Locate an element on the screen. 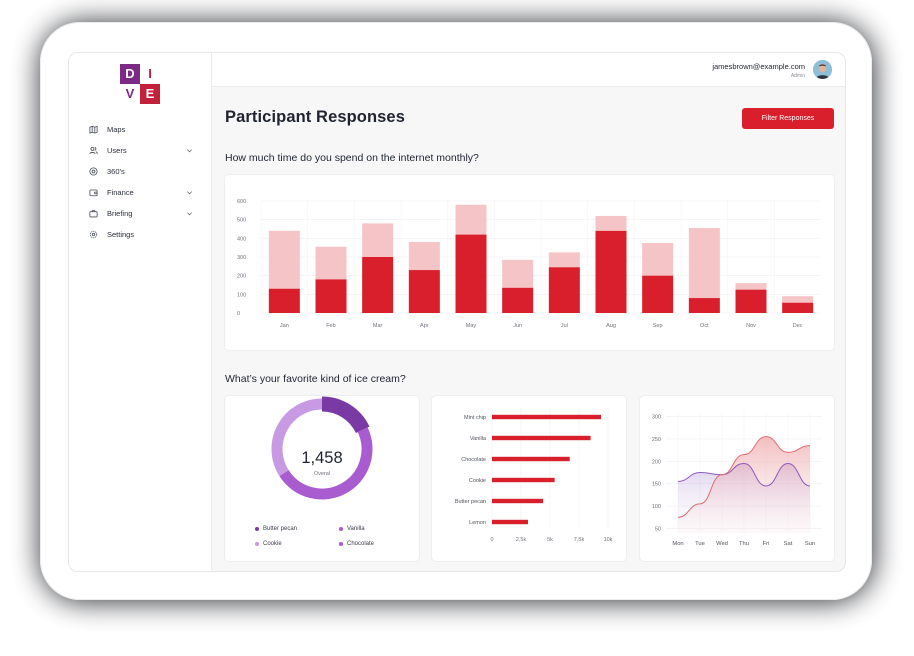  x-tick-label: 7,5k is located at coordinates (579, 540).